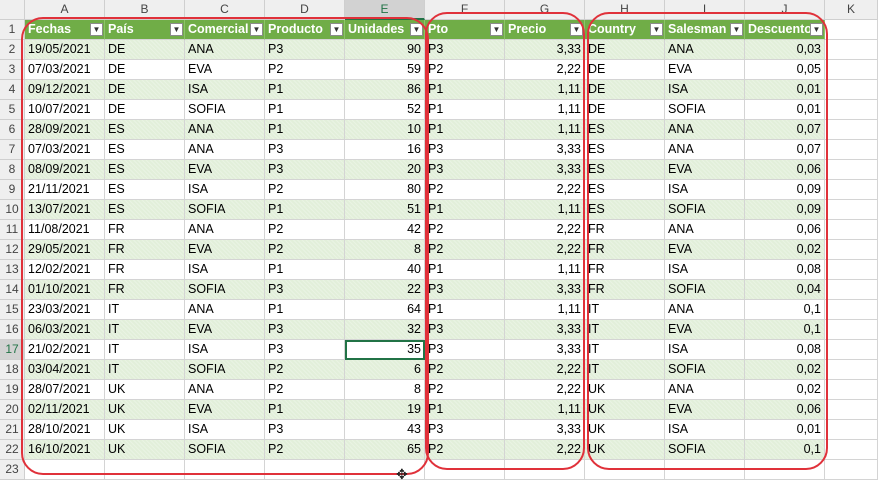 The width and height of the screenshot is (878, 482). I want to click on table1-cell: 52, so click(385, 110).